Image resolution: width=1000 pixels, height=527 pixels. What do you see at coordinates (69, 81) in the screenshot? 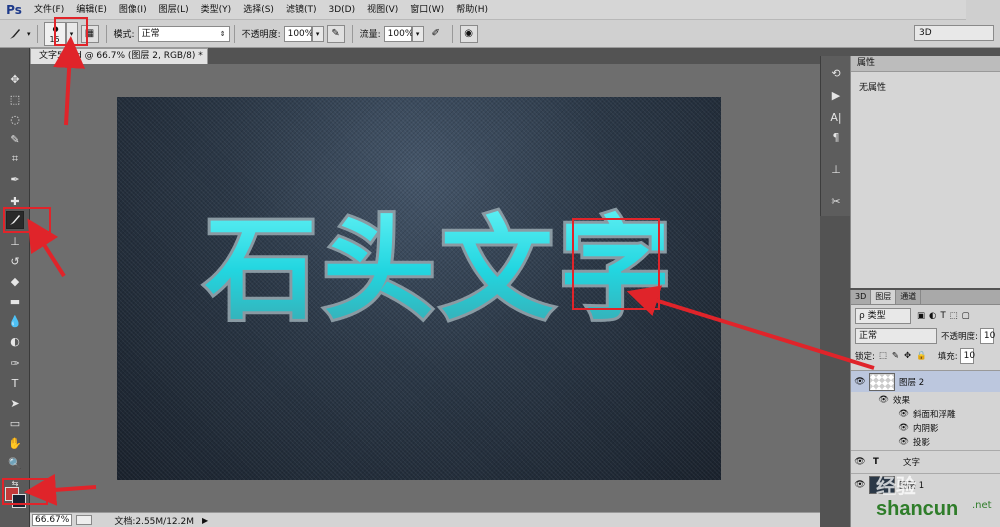
I see `arrow-to-brush-size` at bounding box center [69, 81].